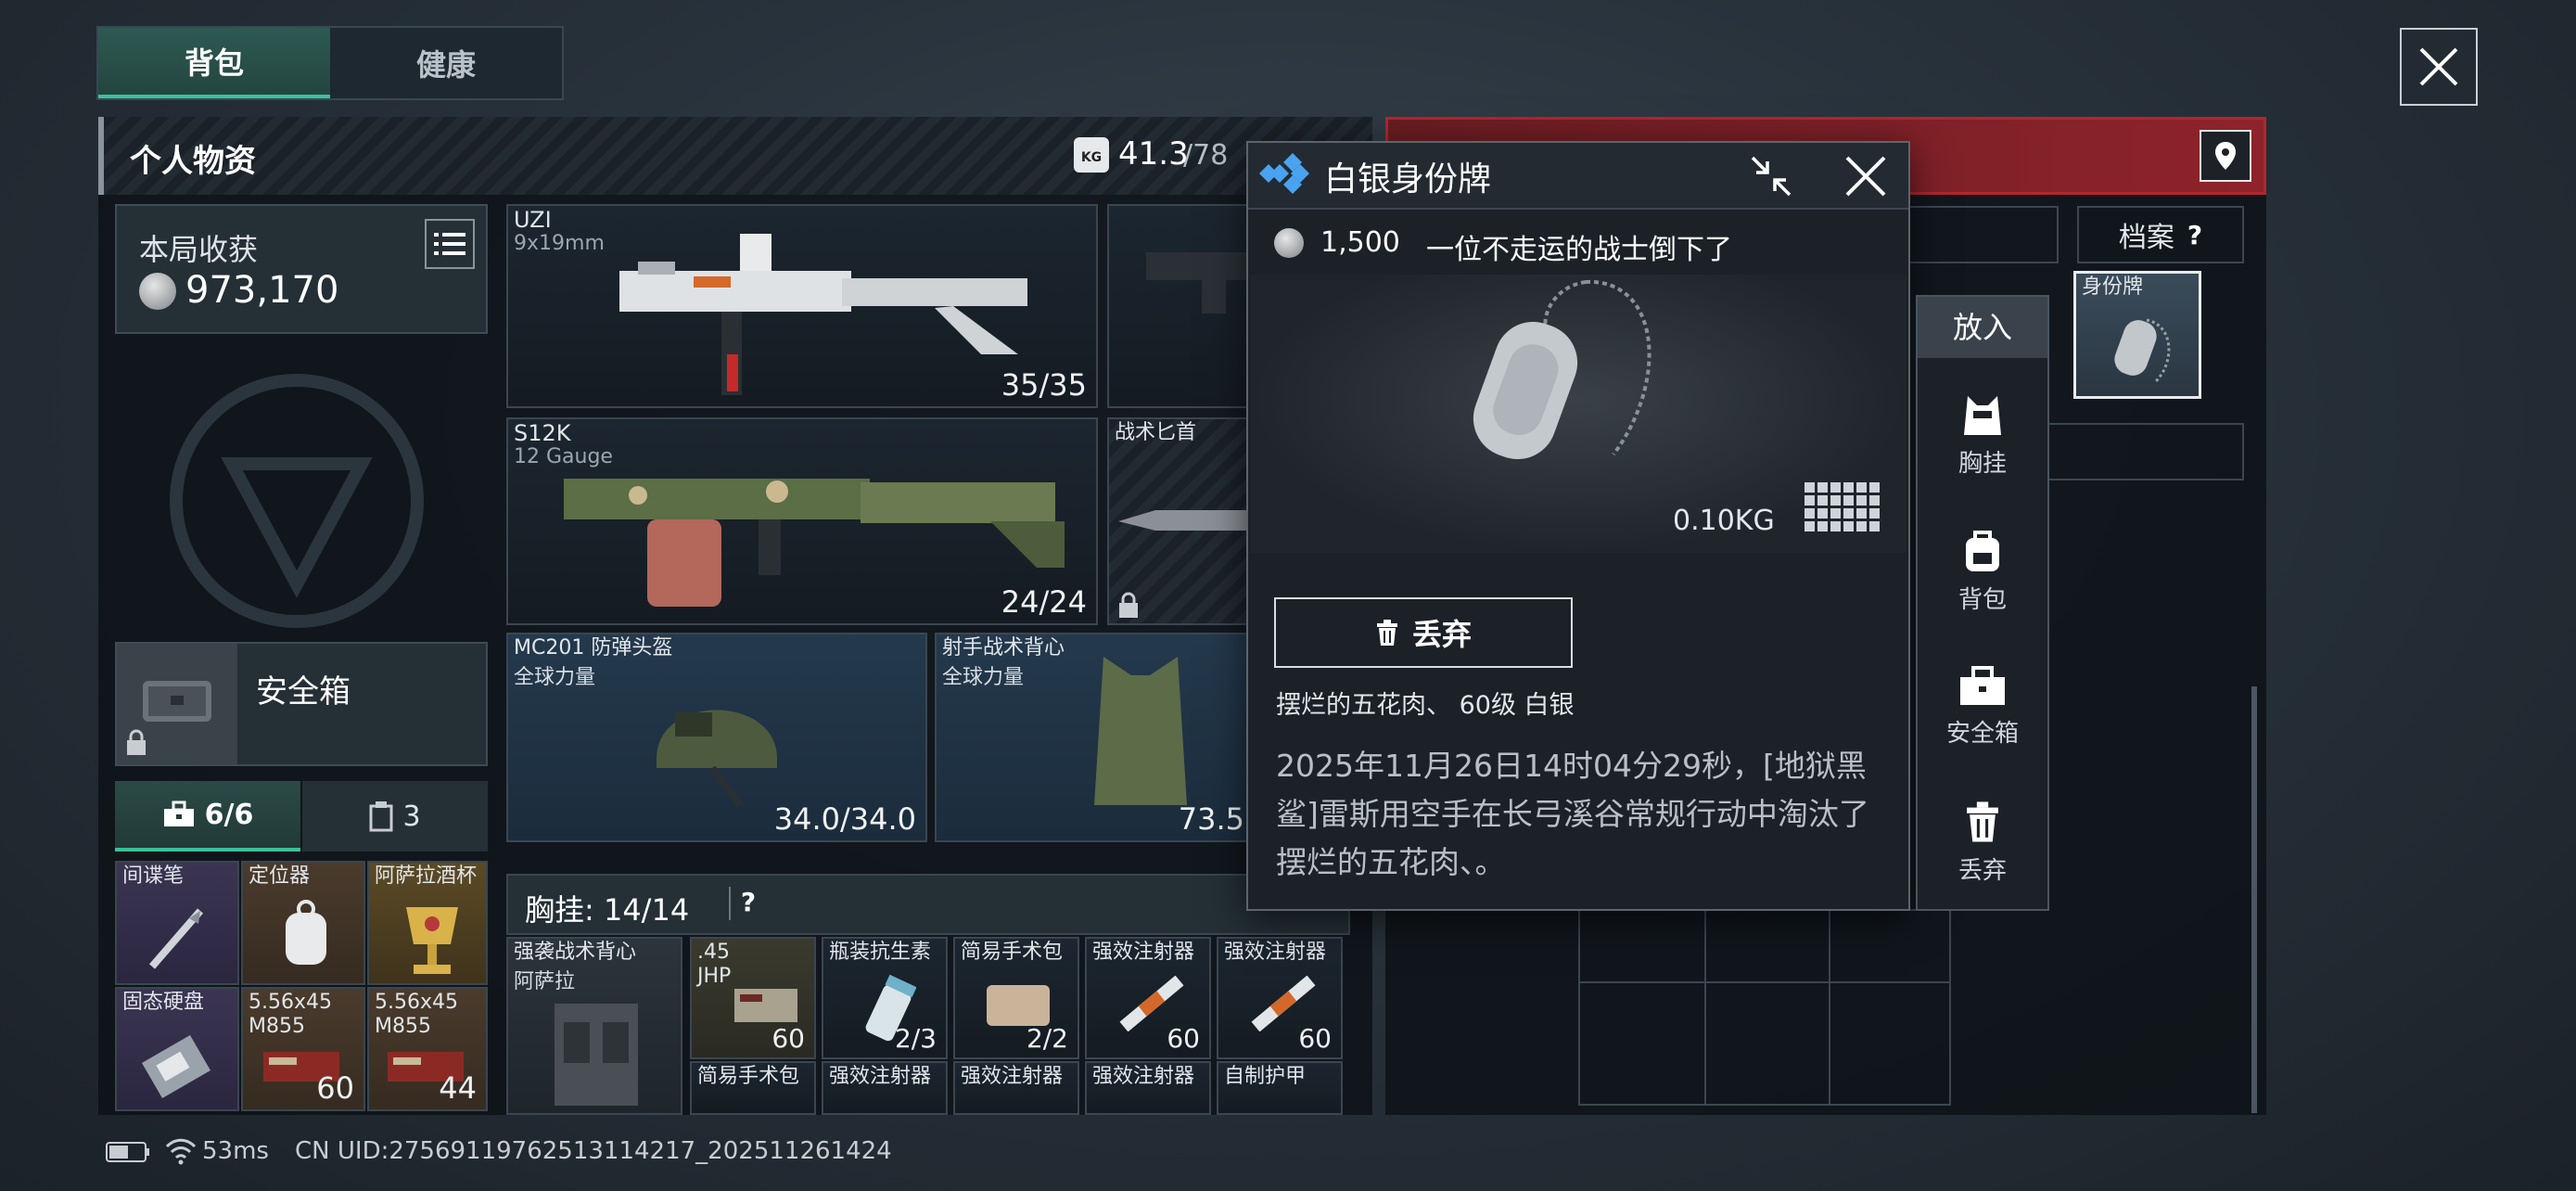  I want to click on close-icon, so click(2438, 66).